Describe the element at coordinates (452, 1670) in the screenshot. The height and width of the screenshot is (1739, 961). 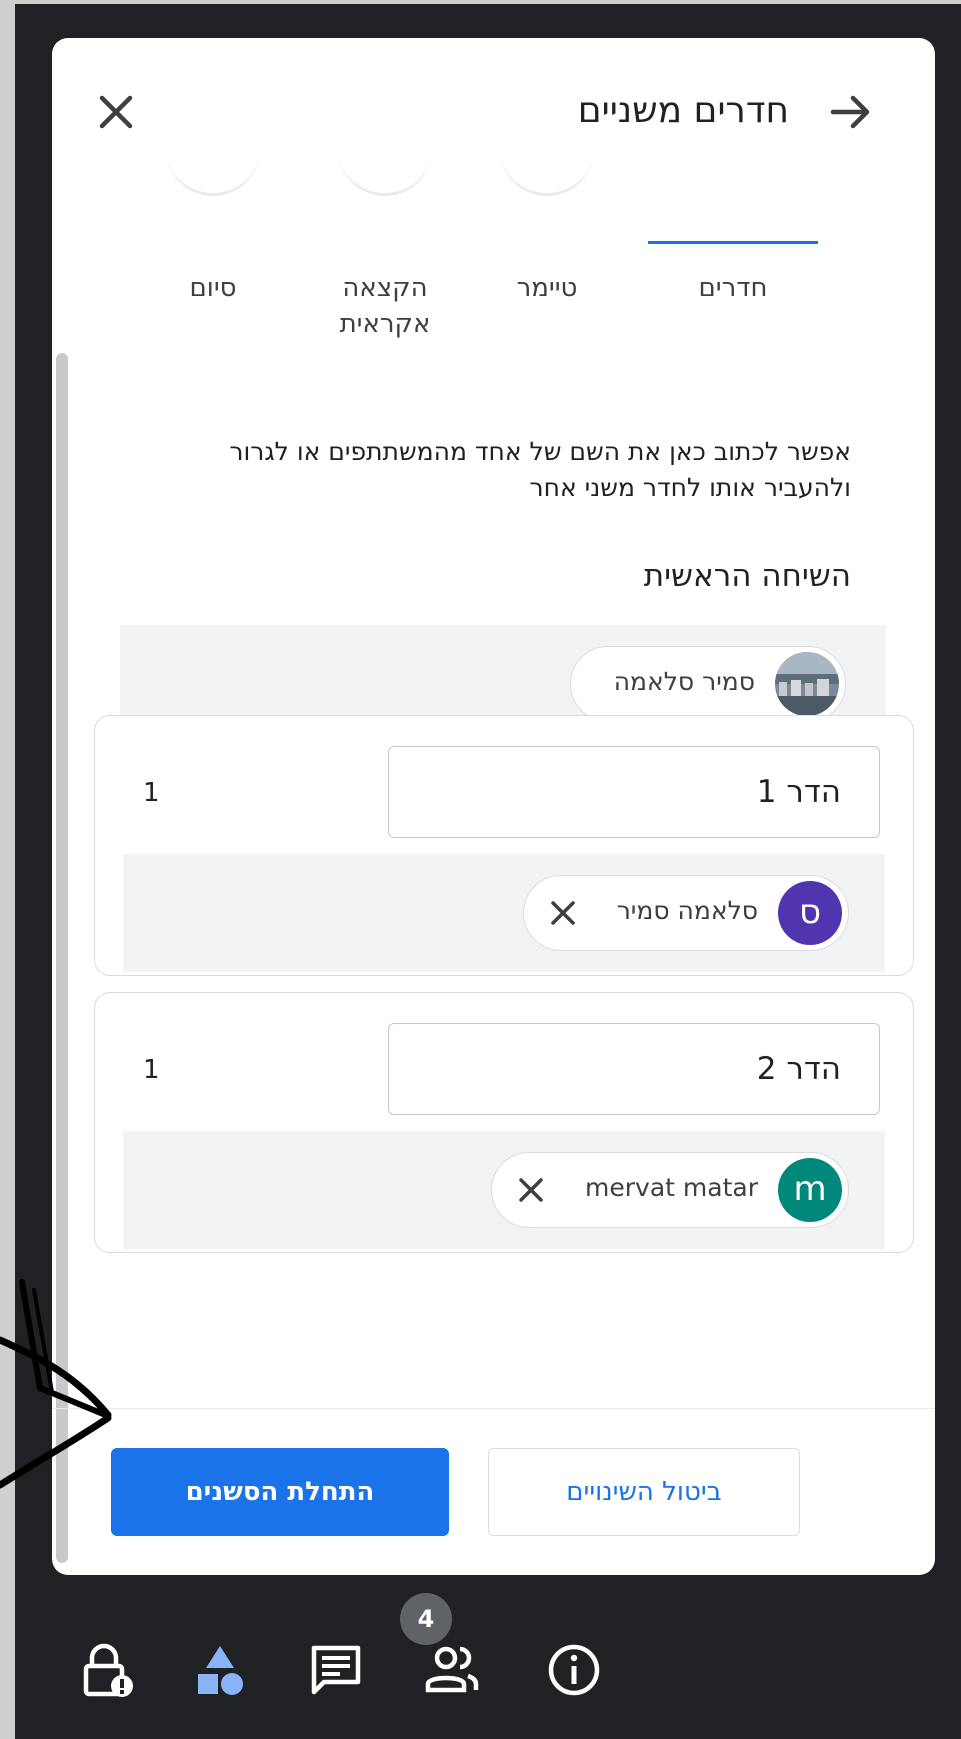
I see `people-icon` at that location.